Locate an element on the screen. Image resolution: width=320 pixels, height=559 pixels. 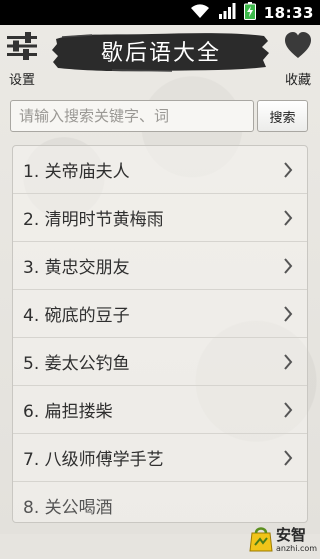
list-item: 1. 关帝庙夫人 is located at coordinates (160, 170).